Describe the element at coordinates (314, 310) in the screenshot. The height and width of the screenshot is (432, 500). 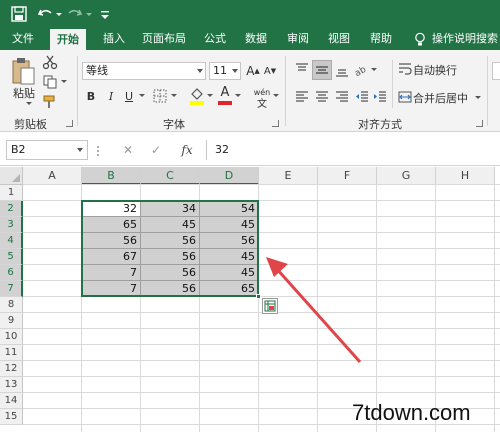
I see `annotation-arrow-icon` at that location.